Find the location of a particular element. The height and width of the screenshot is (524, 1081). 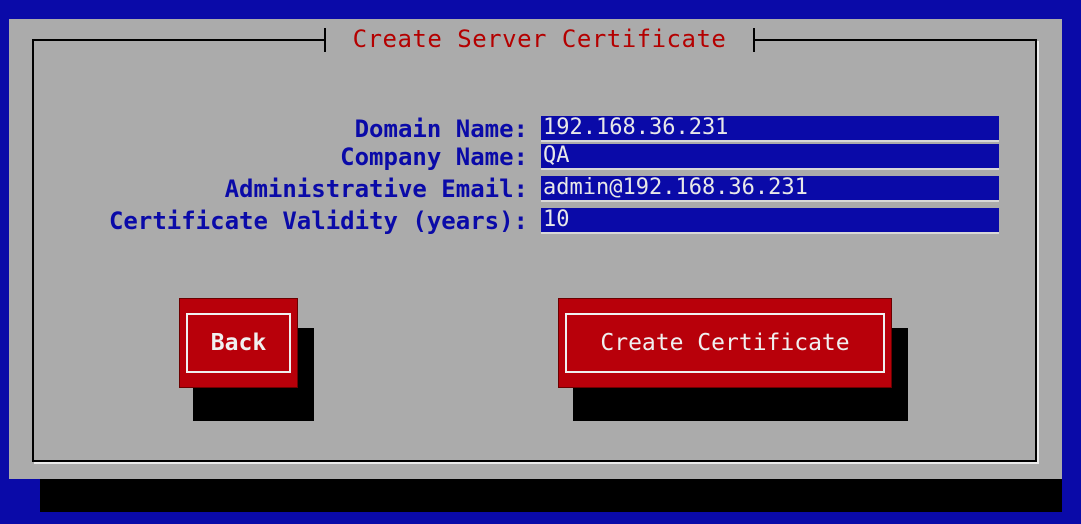

dialog-shadow is located at coordinates (551, 495).